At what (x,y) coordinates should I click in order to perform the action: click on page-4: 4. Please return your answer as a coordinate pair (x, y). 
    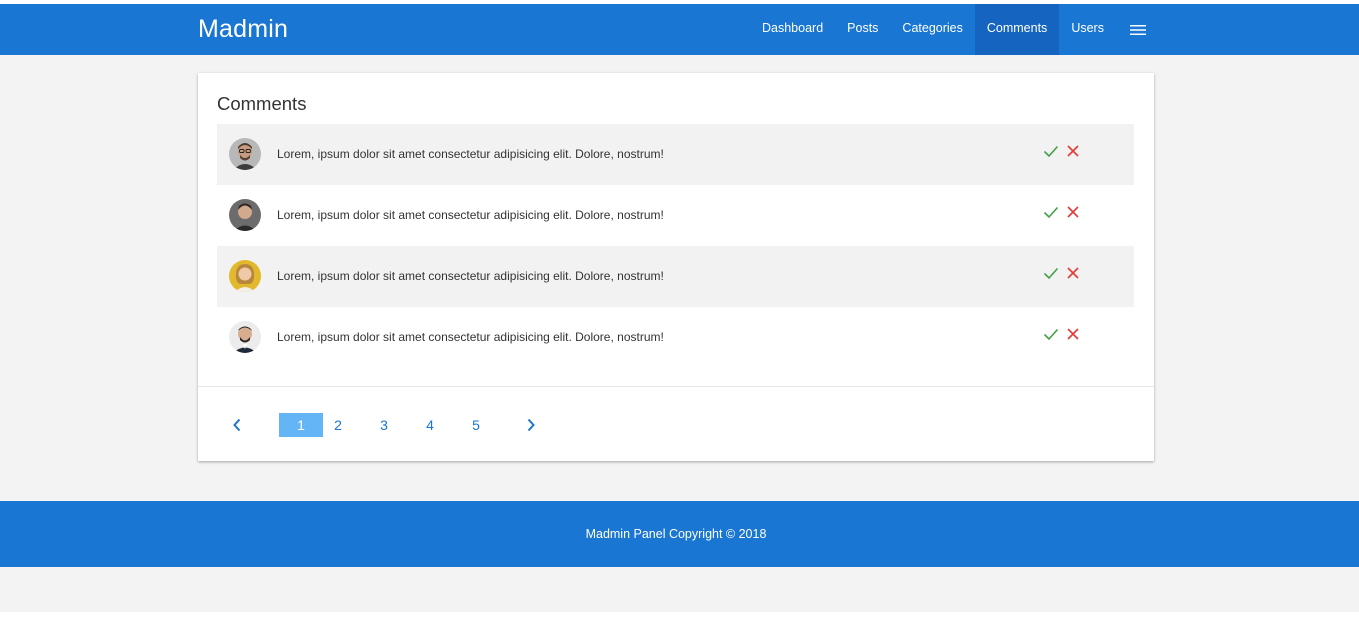
    Looking at the image, I should click on (430, 425).